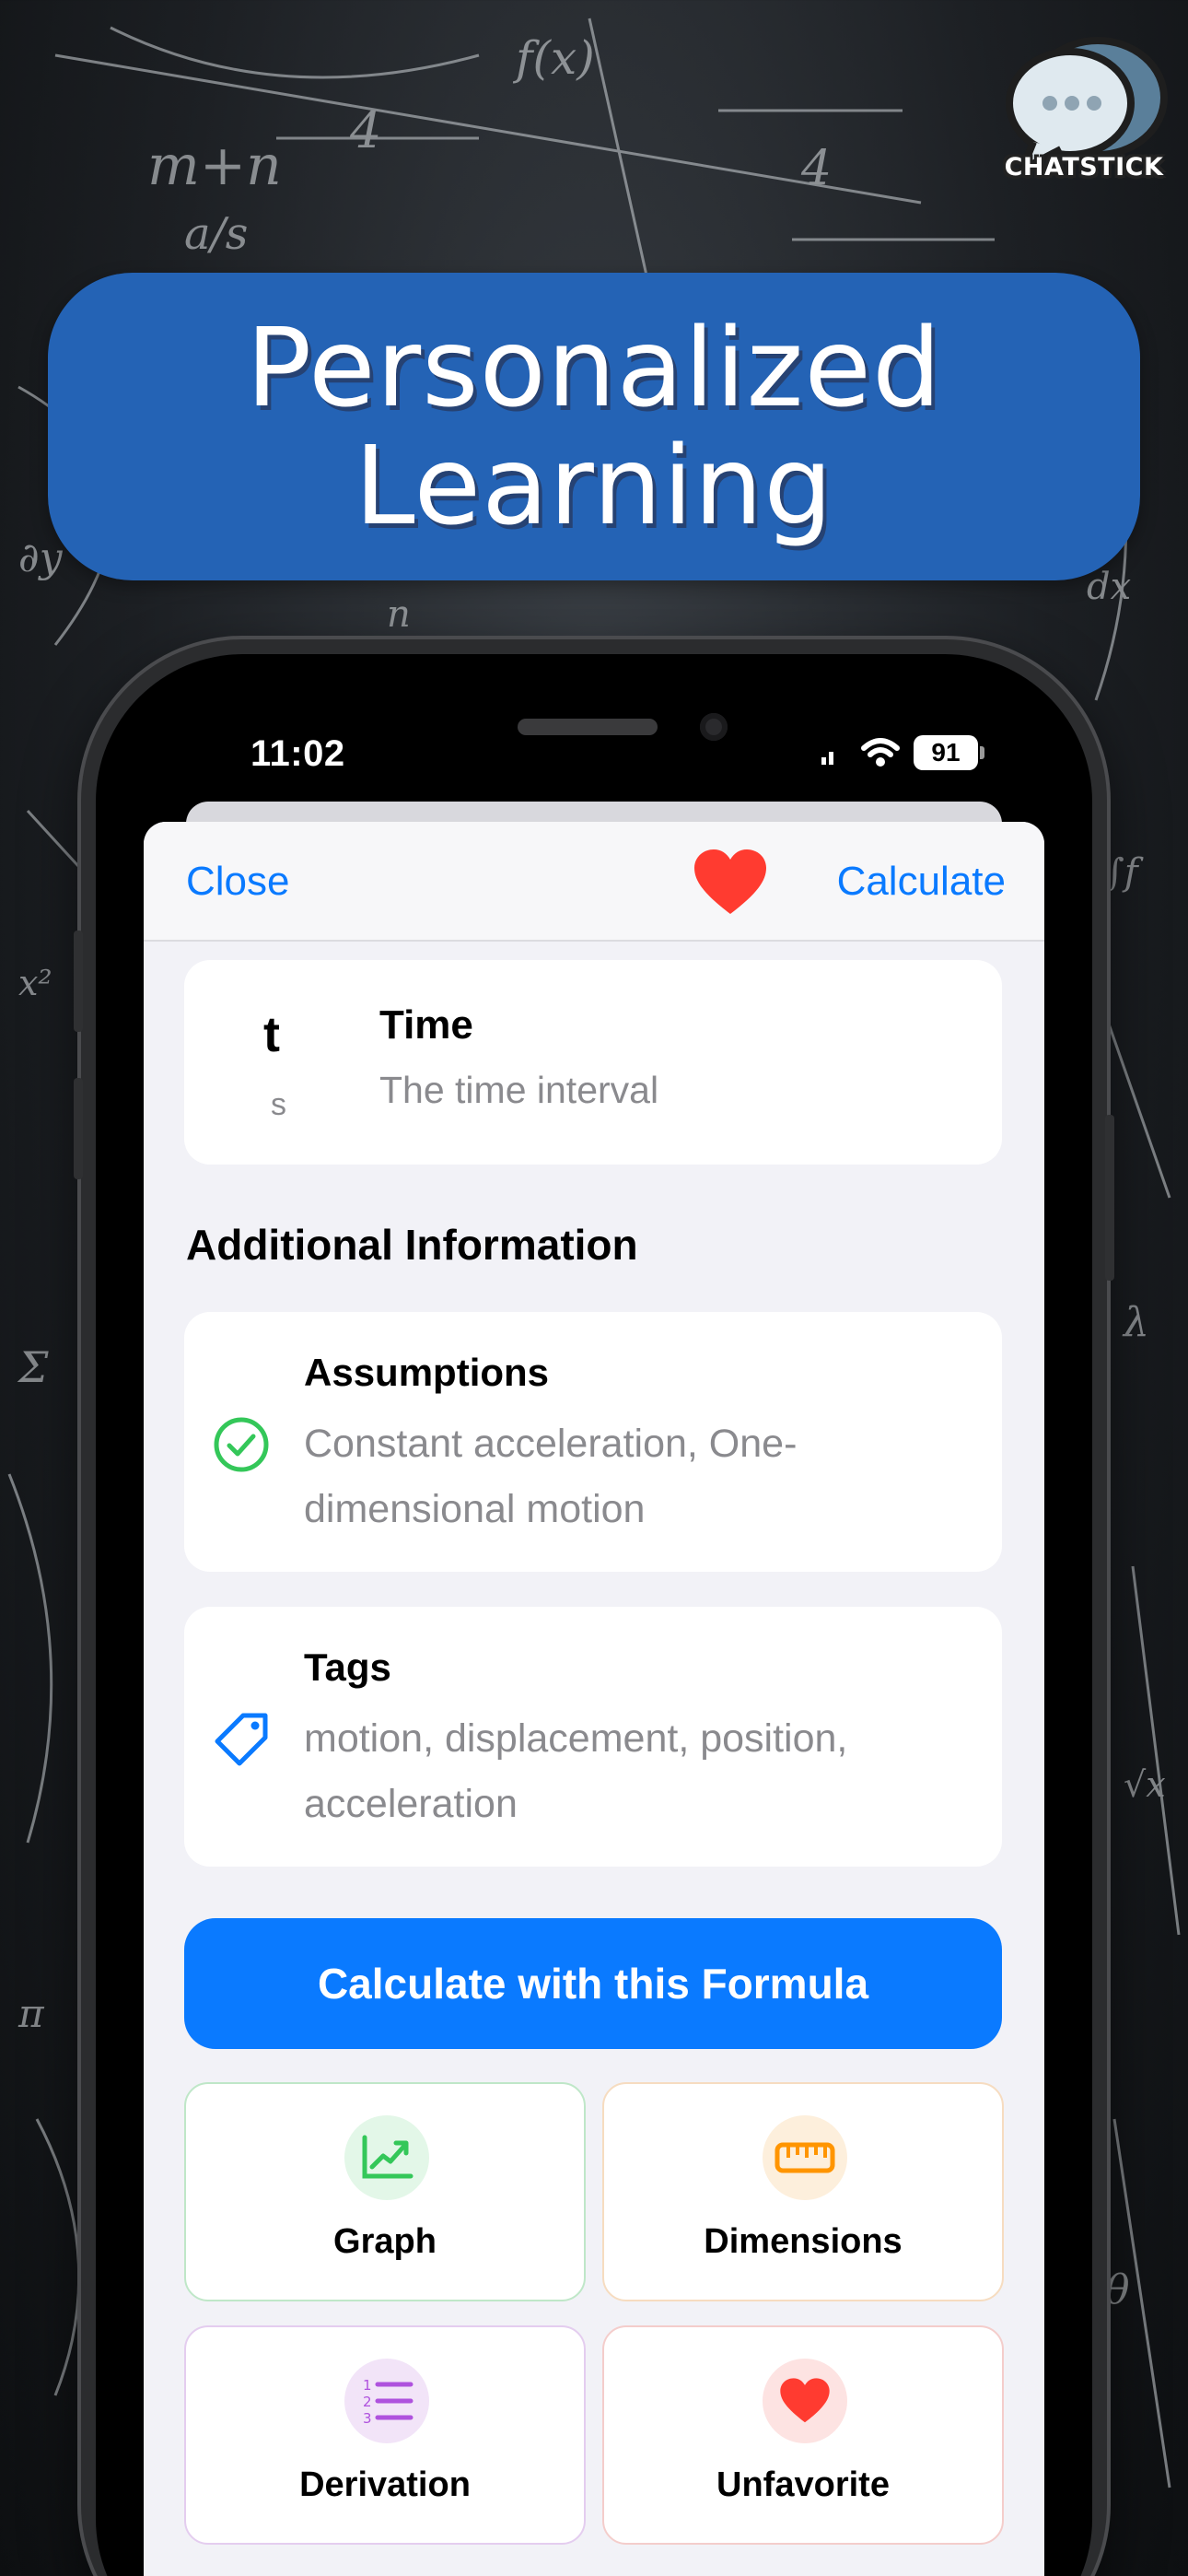  I want to click on svg-text: 3, so click(367, 2418).